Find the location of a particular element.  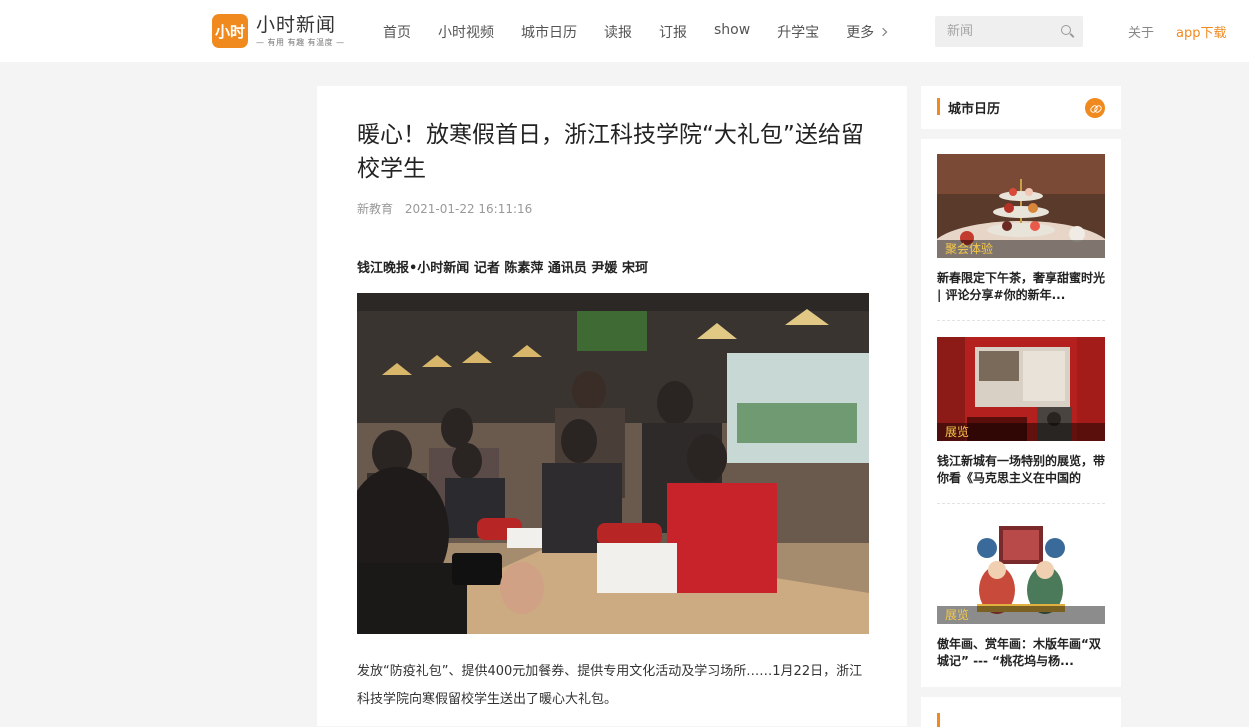

article-datetime: 2021-01-22 16:11:16 is located at coordinates (468, 209).